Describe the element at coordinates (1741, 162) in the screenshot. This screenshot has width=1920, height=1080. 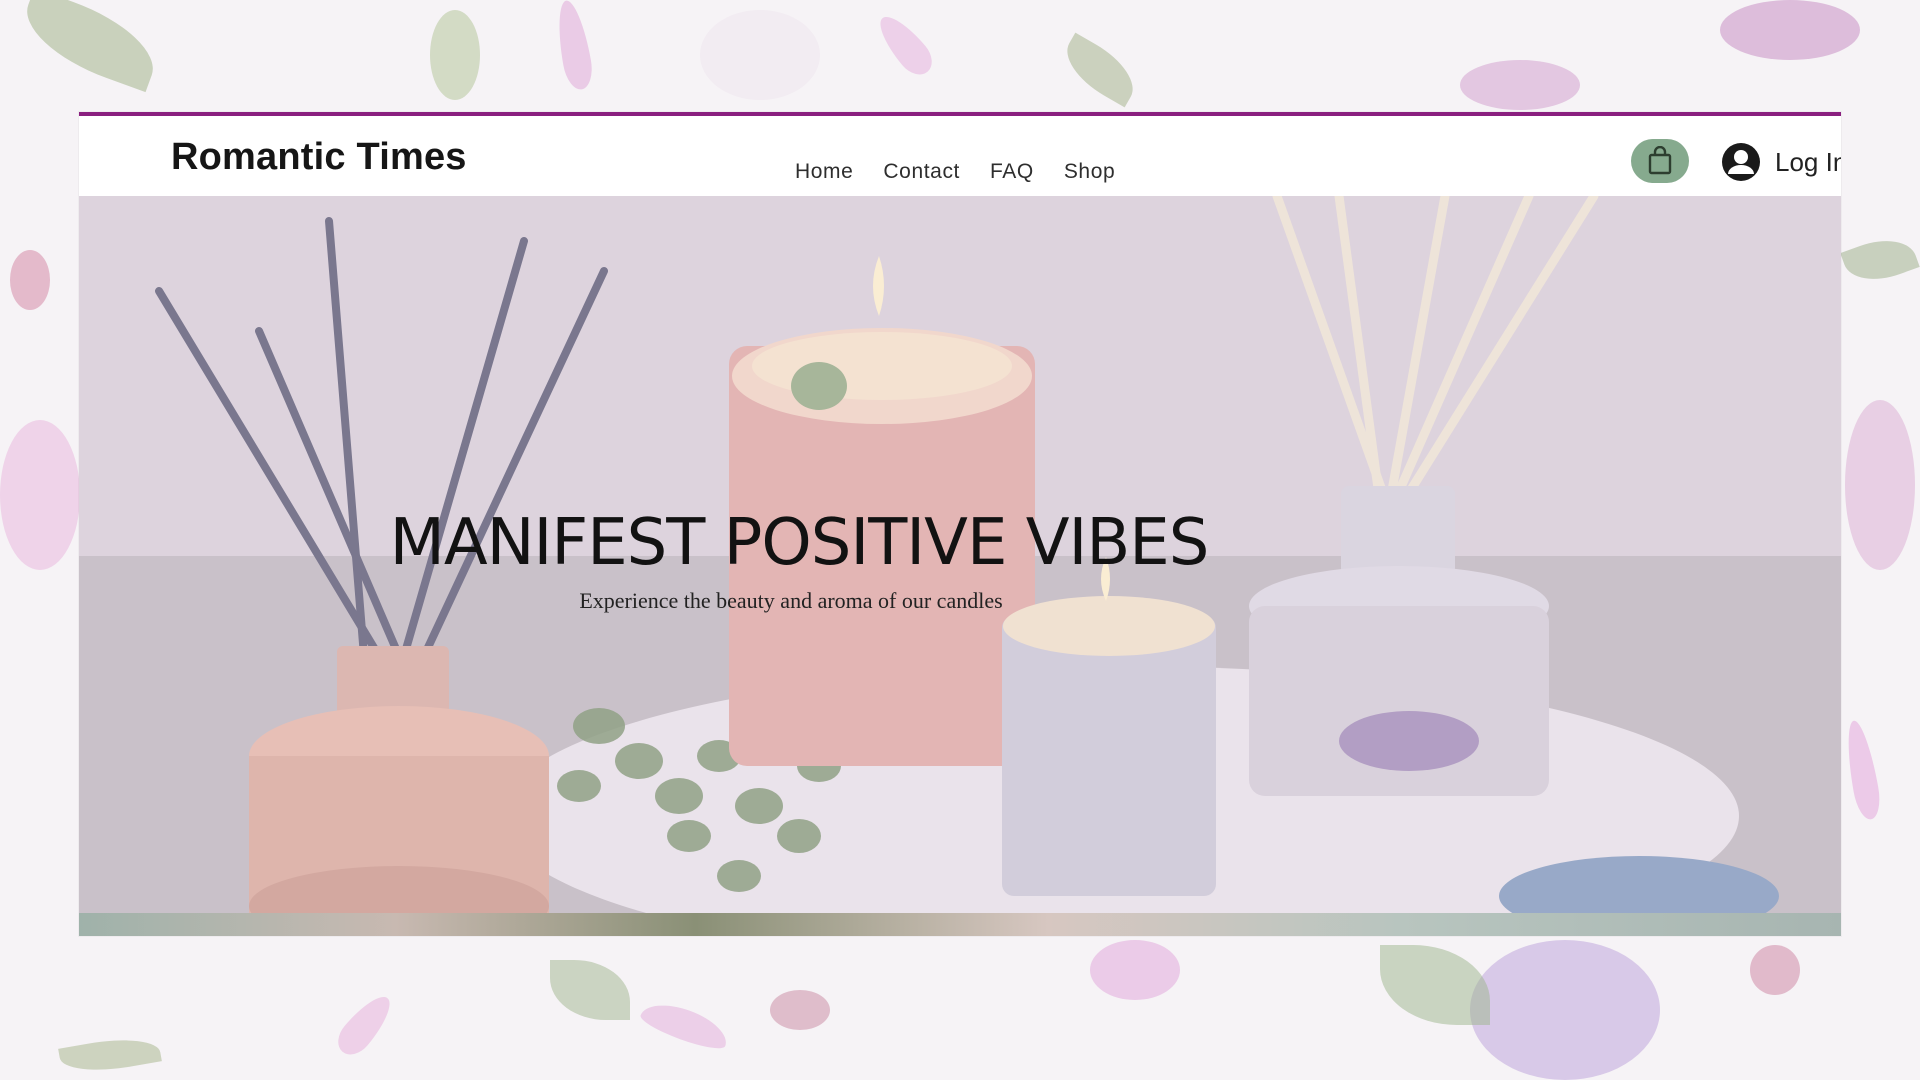
I see `account-avatar-icon` at that location.